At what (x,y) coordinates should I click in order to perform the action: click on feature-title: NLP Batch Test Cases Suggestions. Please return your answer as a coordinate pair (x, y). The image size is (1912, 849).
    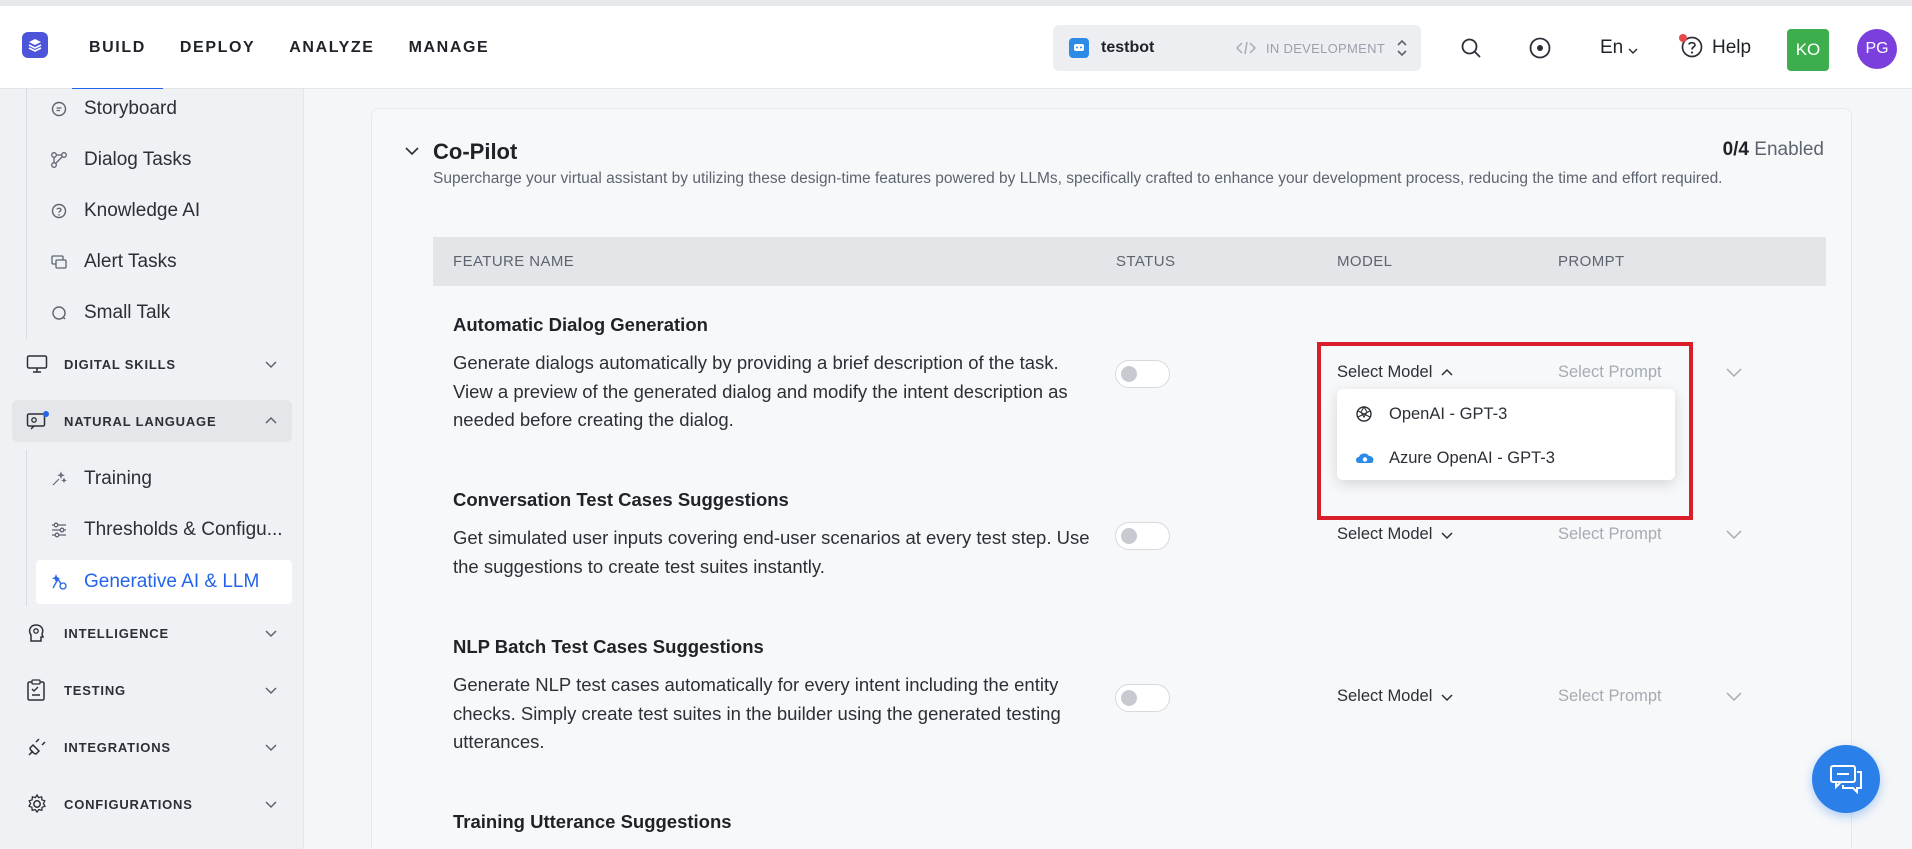
    Looking at the image, I should click on (608, 646).